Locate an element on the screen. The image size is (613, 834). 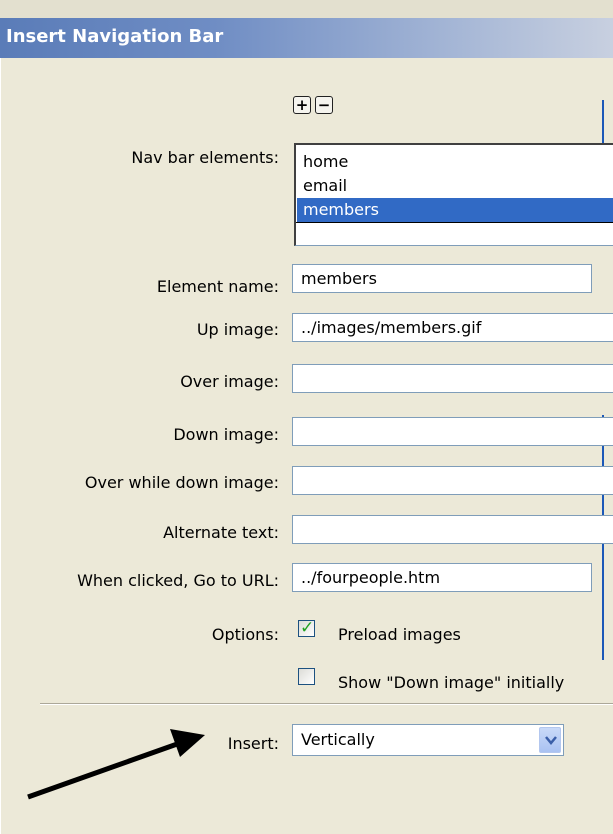
arrow-icon is located at coordinates (116, 764).